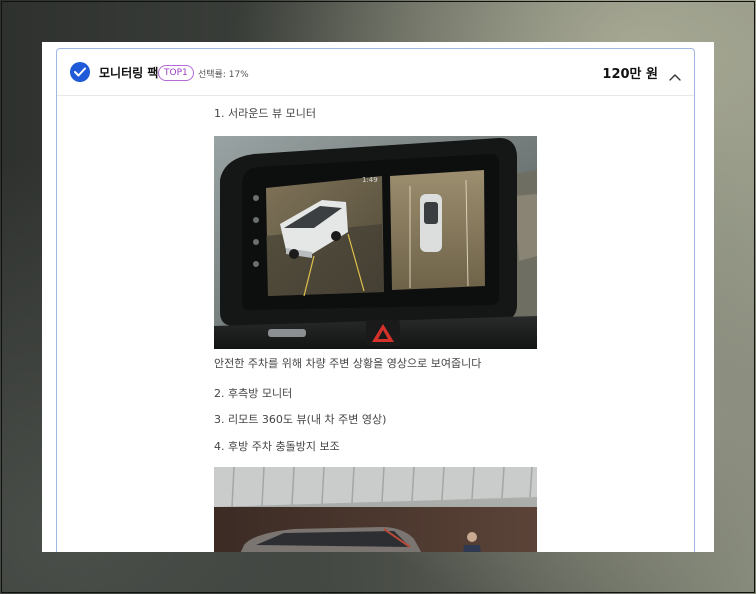 The image size is (756, 594). I want to click on feature-item-3: 3. 리모트 360도 뷰(내 차 주변 영상), so click(300, 419).